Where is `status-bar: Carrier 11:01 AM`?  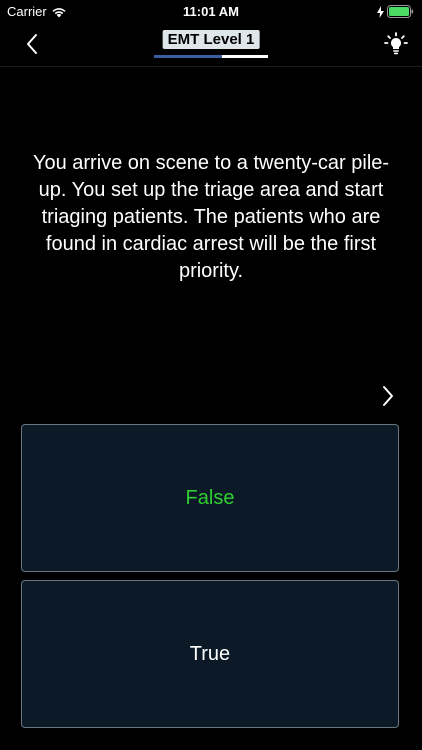 status-bar: Carrier 11:01 AM is located at coordinates (211, 11).